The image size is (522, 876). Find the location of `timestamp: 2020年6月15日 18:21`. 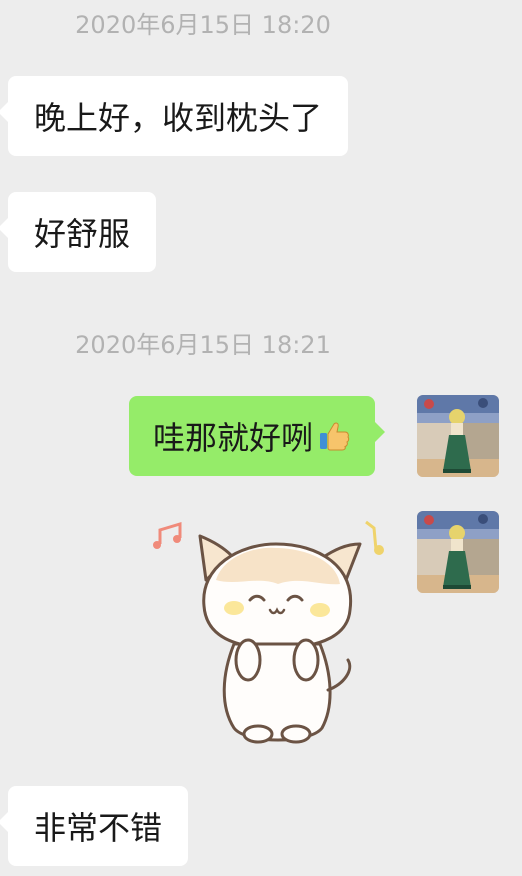

timestamp: 2020年6月15日 18:21 is located at coordinates (203, 345).